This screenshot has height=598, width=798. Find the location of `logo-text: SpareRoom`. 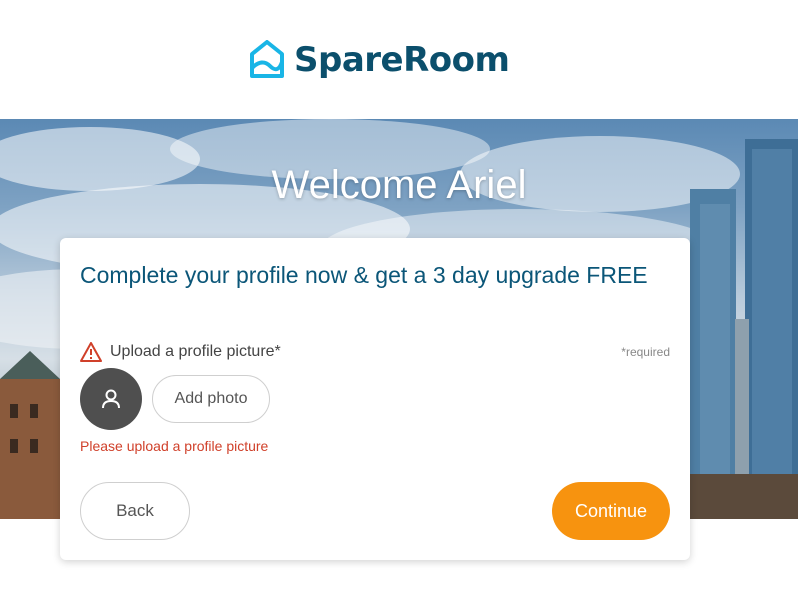

logo-text: SpareRoom is located at coordinates (402, 60).